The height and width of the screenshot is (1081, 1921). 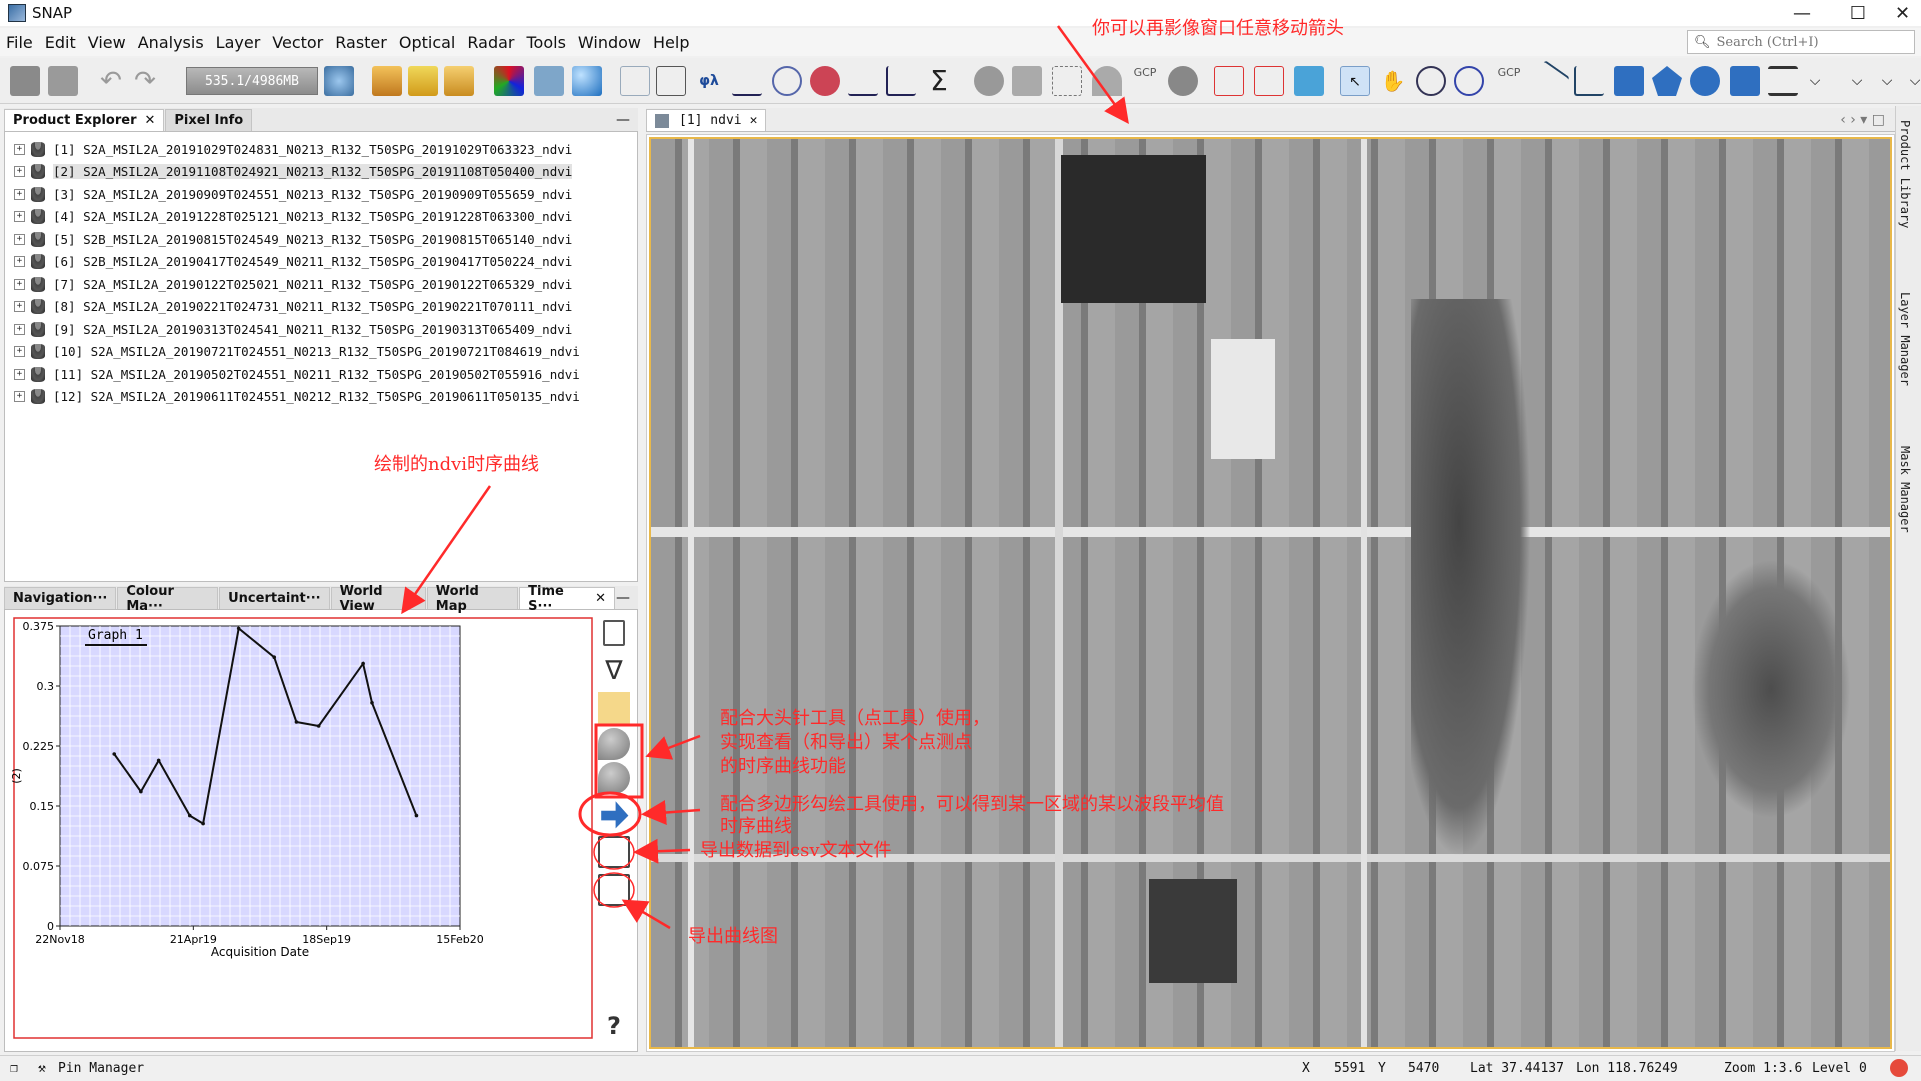 I want to click on annotation-export-csv: 导出数据到csv文本文件, so click(x=796, y=850).